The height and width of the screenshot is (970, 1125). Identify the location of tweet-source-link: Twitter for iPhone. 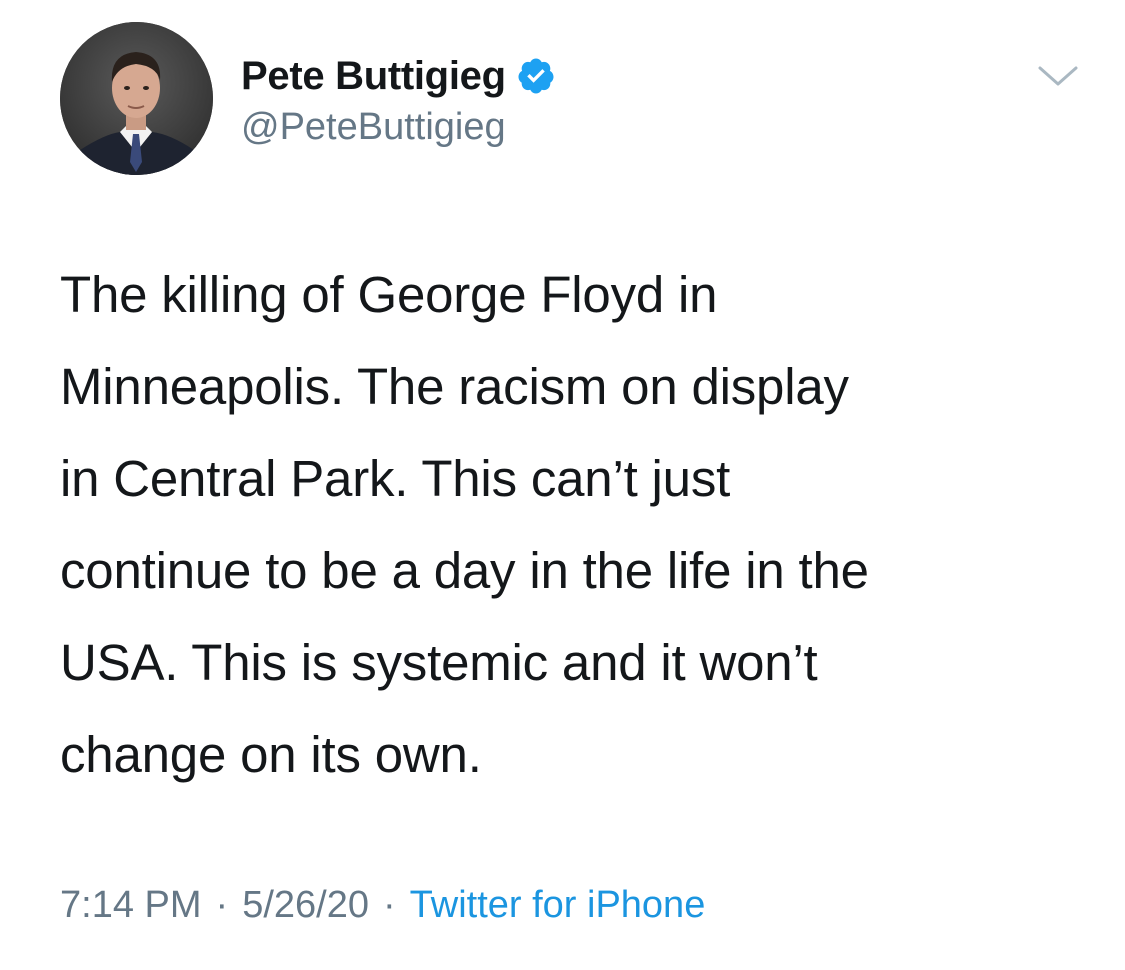
(558, 905).